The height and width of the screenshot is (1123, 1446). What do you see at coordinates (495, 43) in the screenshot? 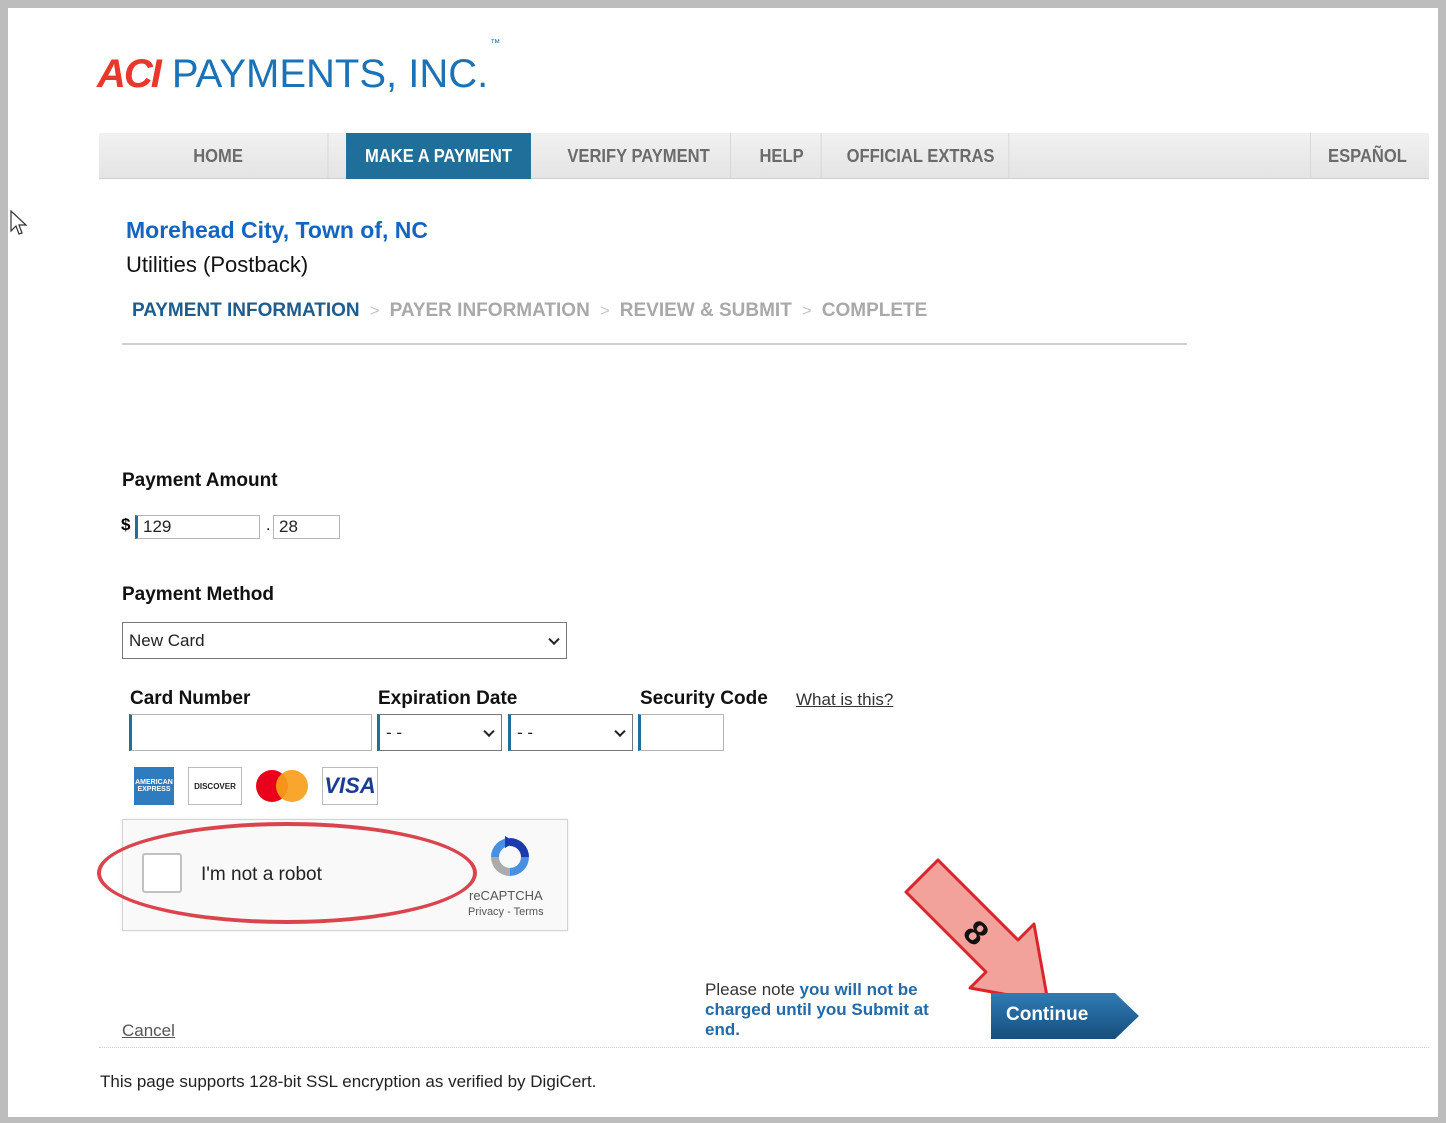
I see `logo-trademark: ™` at bounding box center [495, 43].